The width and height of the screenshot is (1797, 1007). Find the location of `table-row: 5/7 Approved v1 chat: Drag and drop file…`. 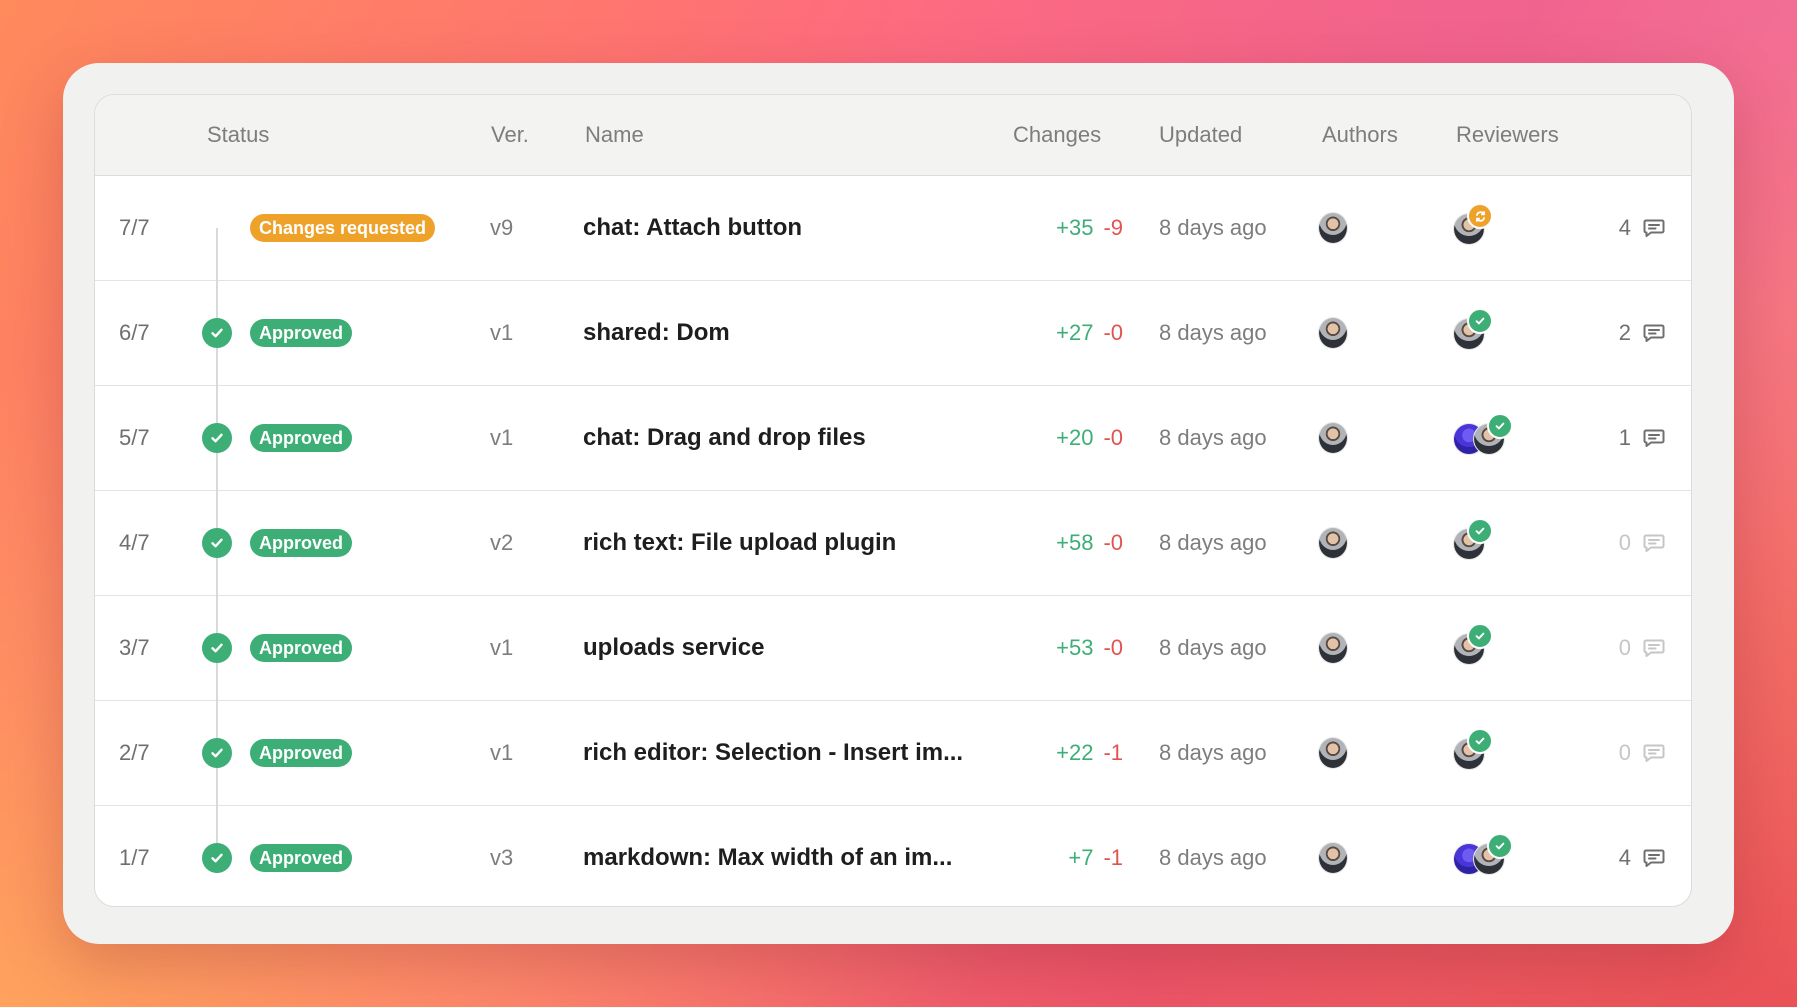

table-row: 5/7 Approved v1 chat: Drag and drop file… is located at coordinates (893, 438).